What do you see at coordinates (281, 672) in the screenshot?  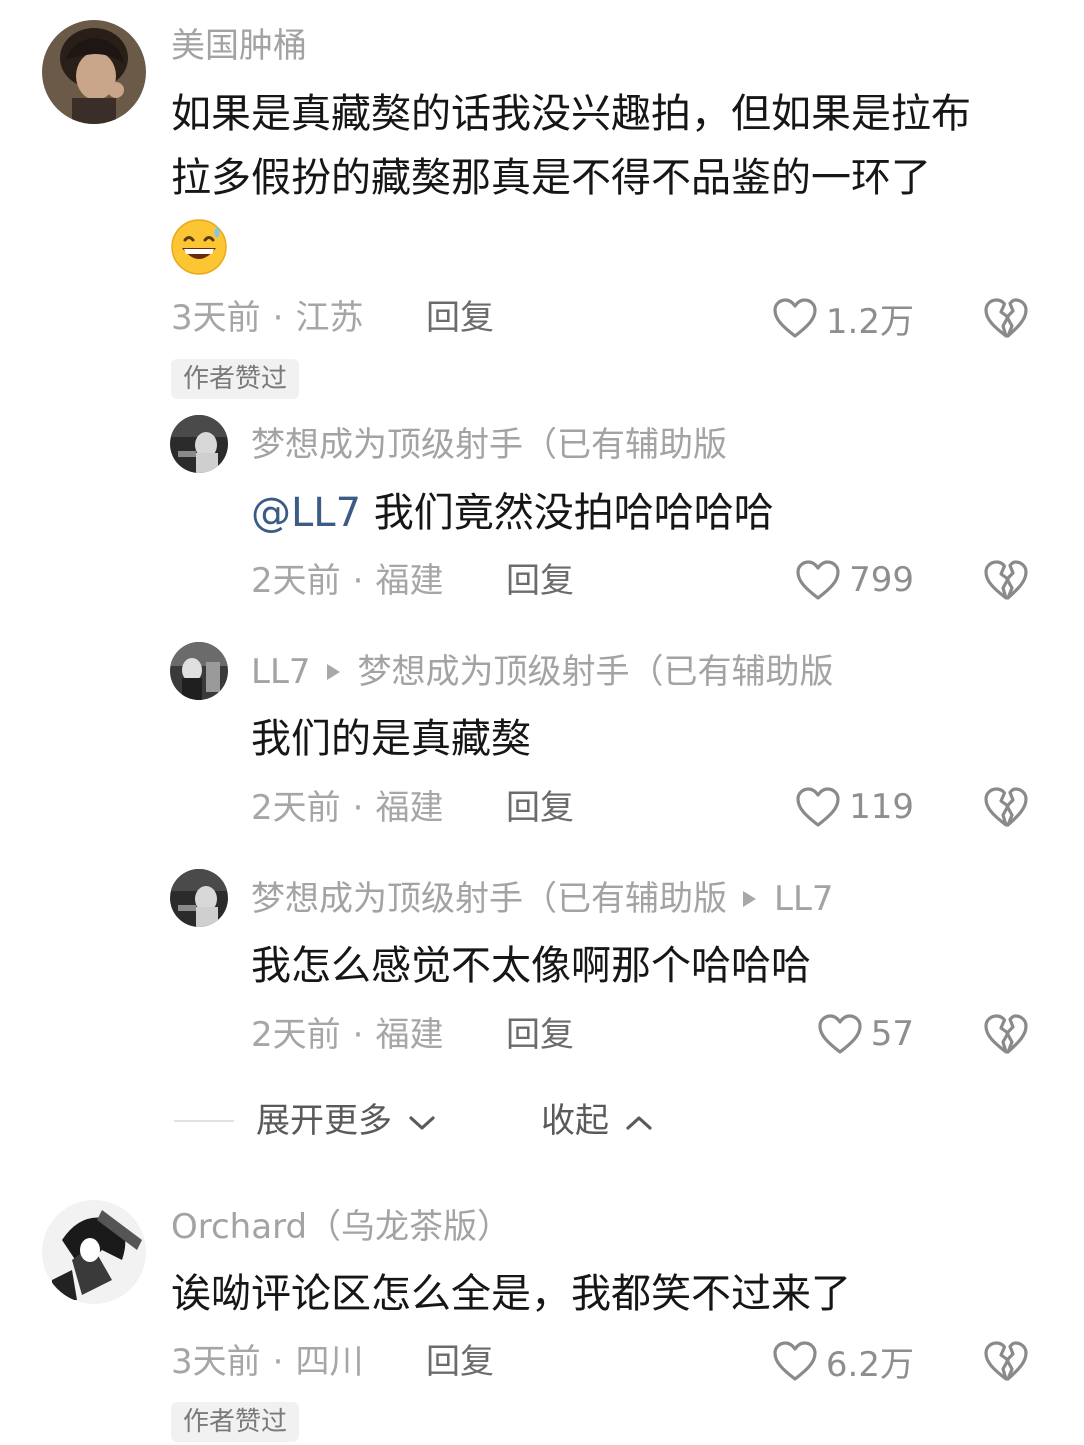 I see `username: LL7` at bounding box center [281, 672].